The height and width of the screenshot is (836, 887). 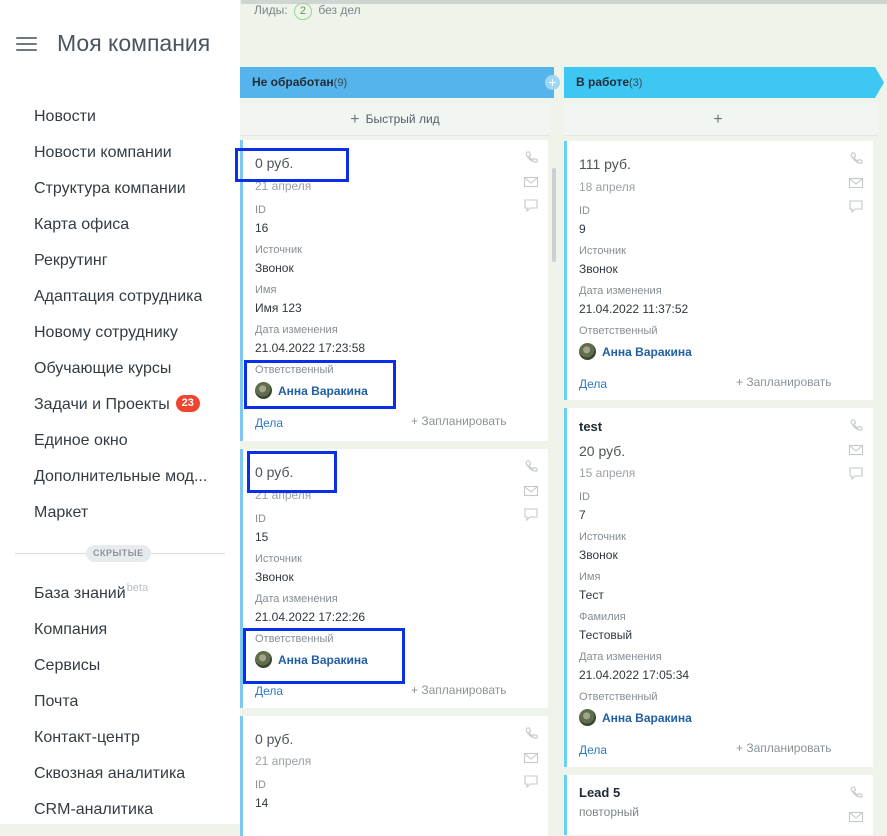 I want to click on avatar, so click(x=587, y=717).